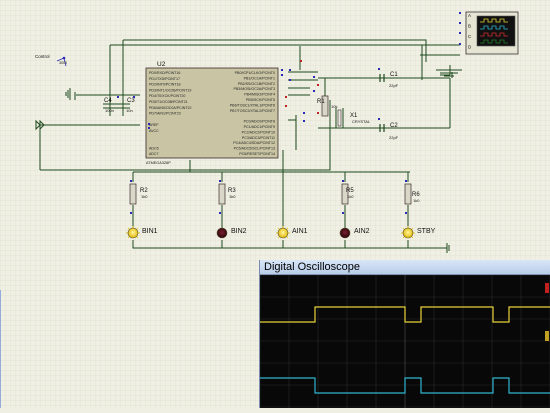 The height and width of the screenshot is (413, 550). I want to click on mcu-left-pin-label: PD4/T0/XCK/PCINT20, so click(167, 96).